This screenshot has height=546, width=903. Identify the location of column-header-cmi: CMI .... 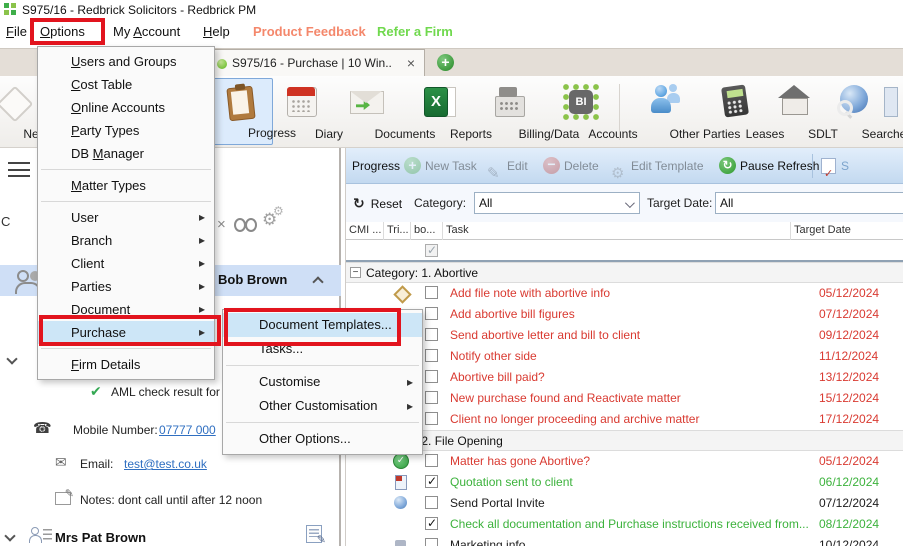
(365, 231).